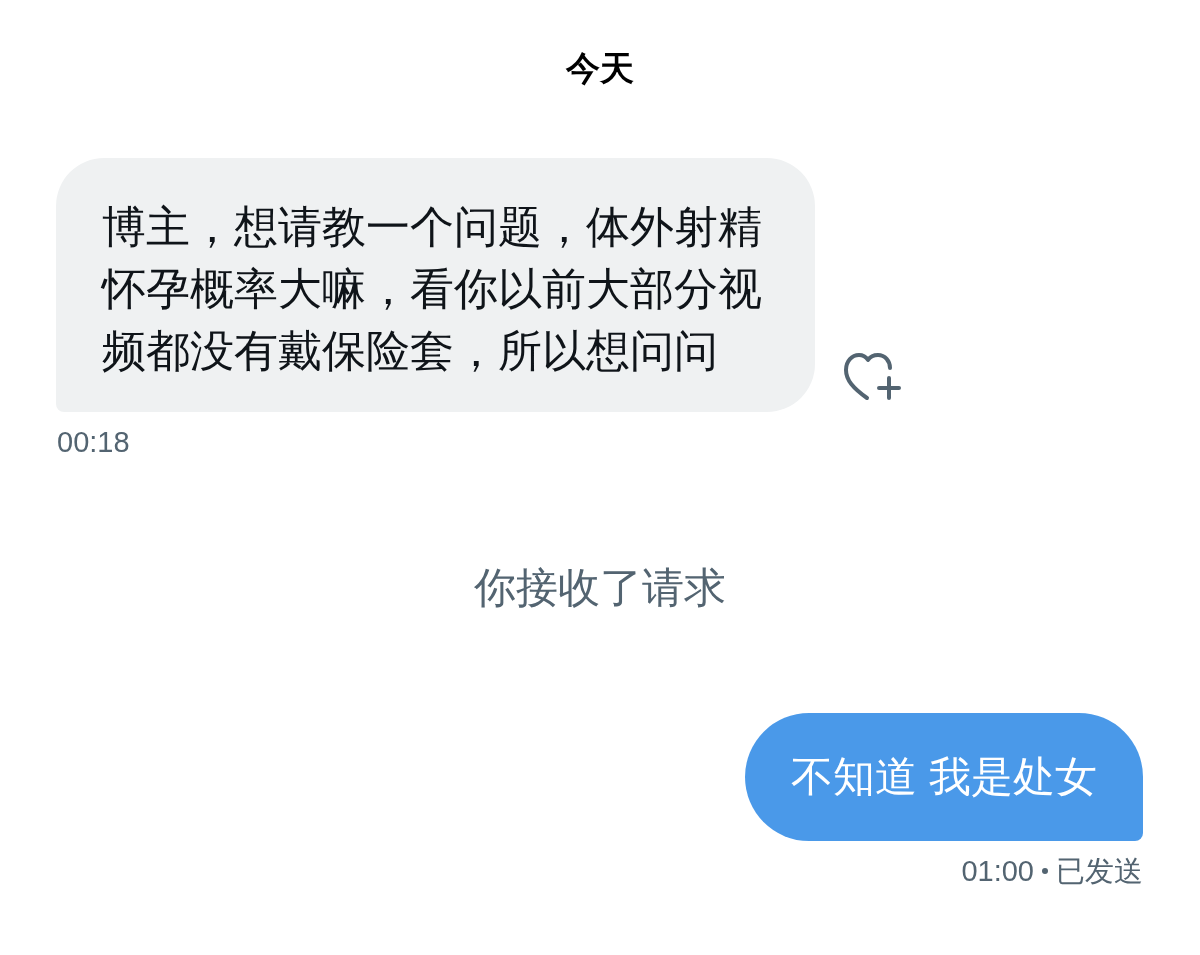  I want to click on date-header: 今天, so click(600, 68).